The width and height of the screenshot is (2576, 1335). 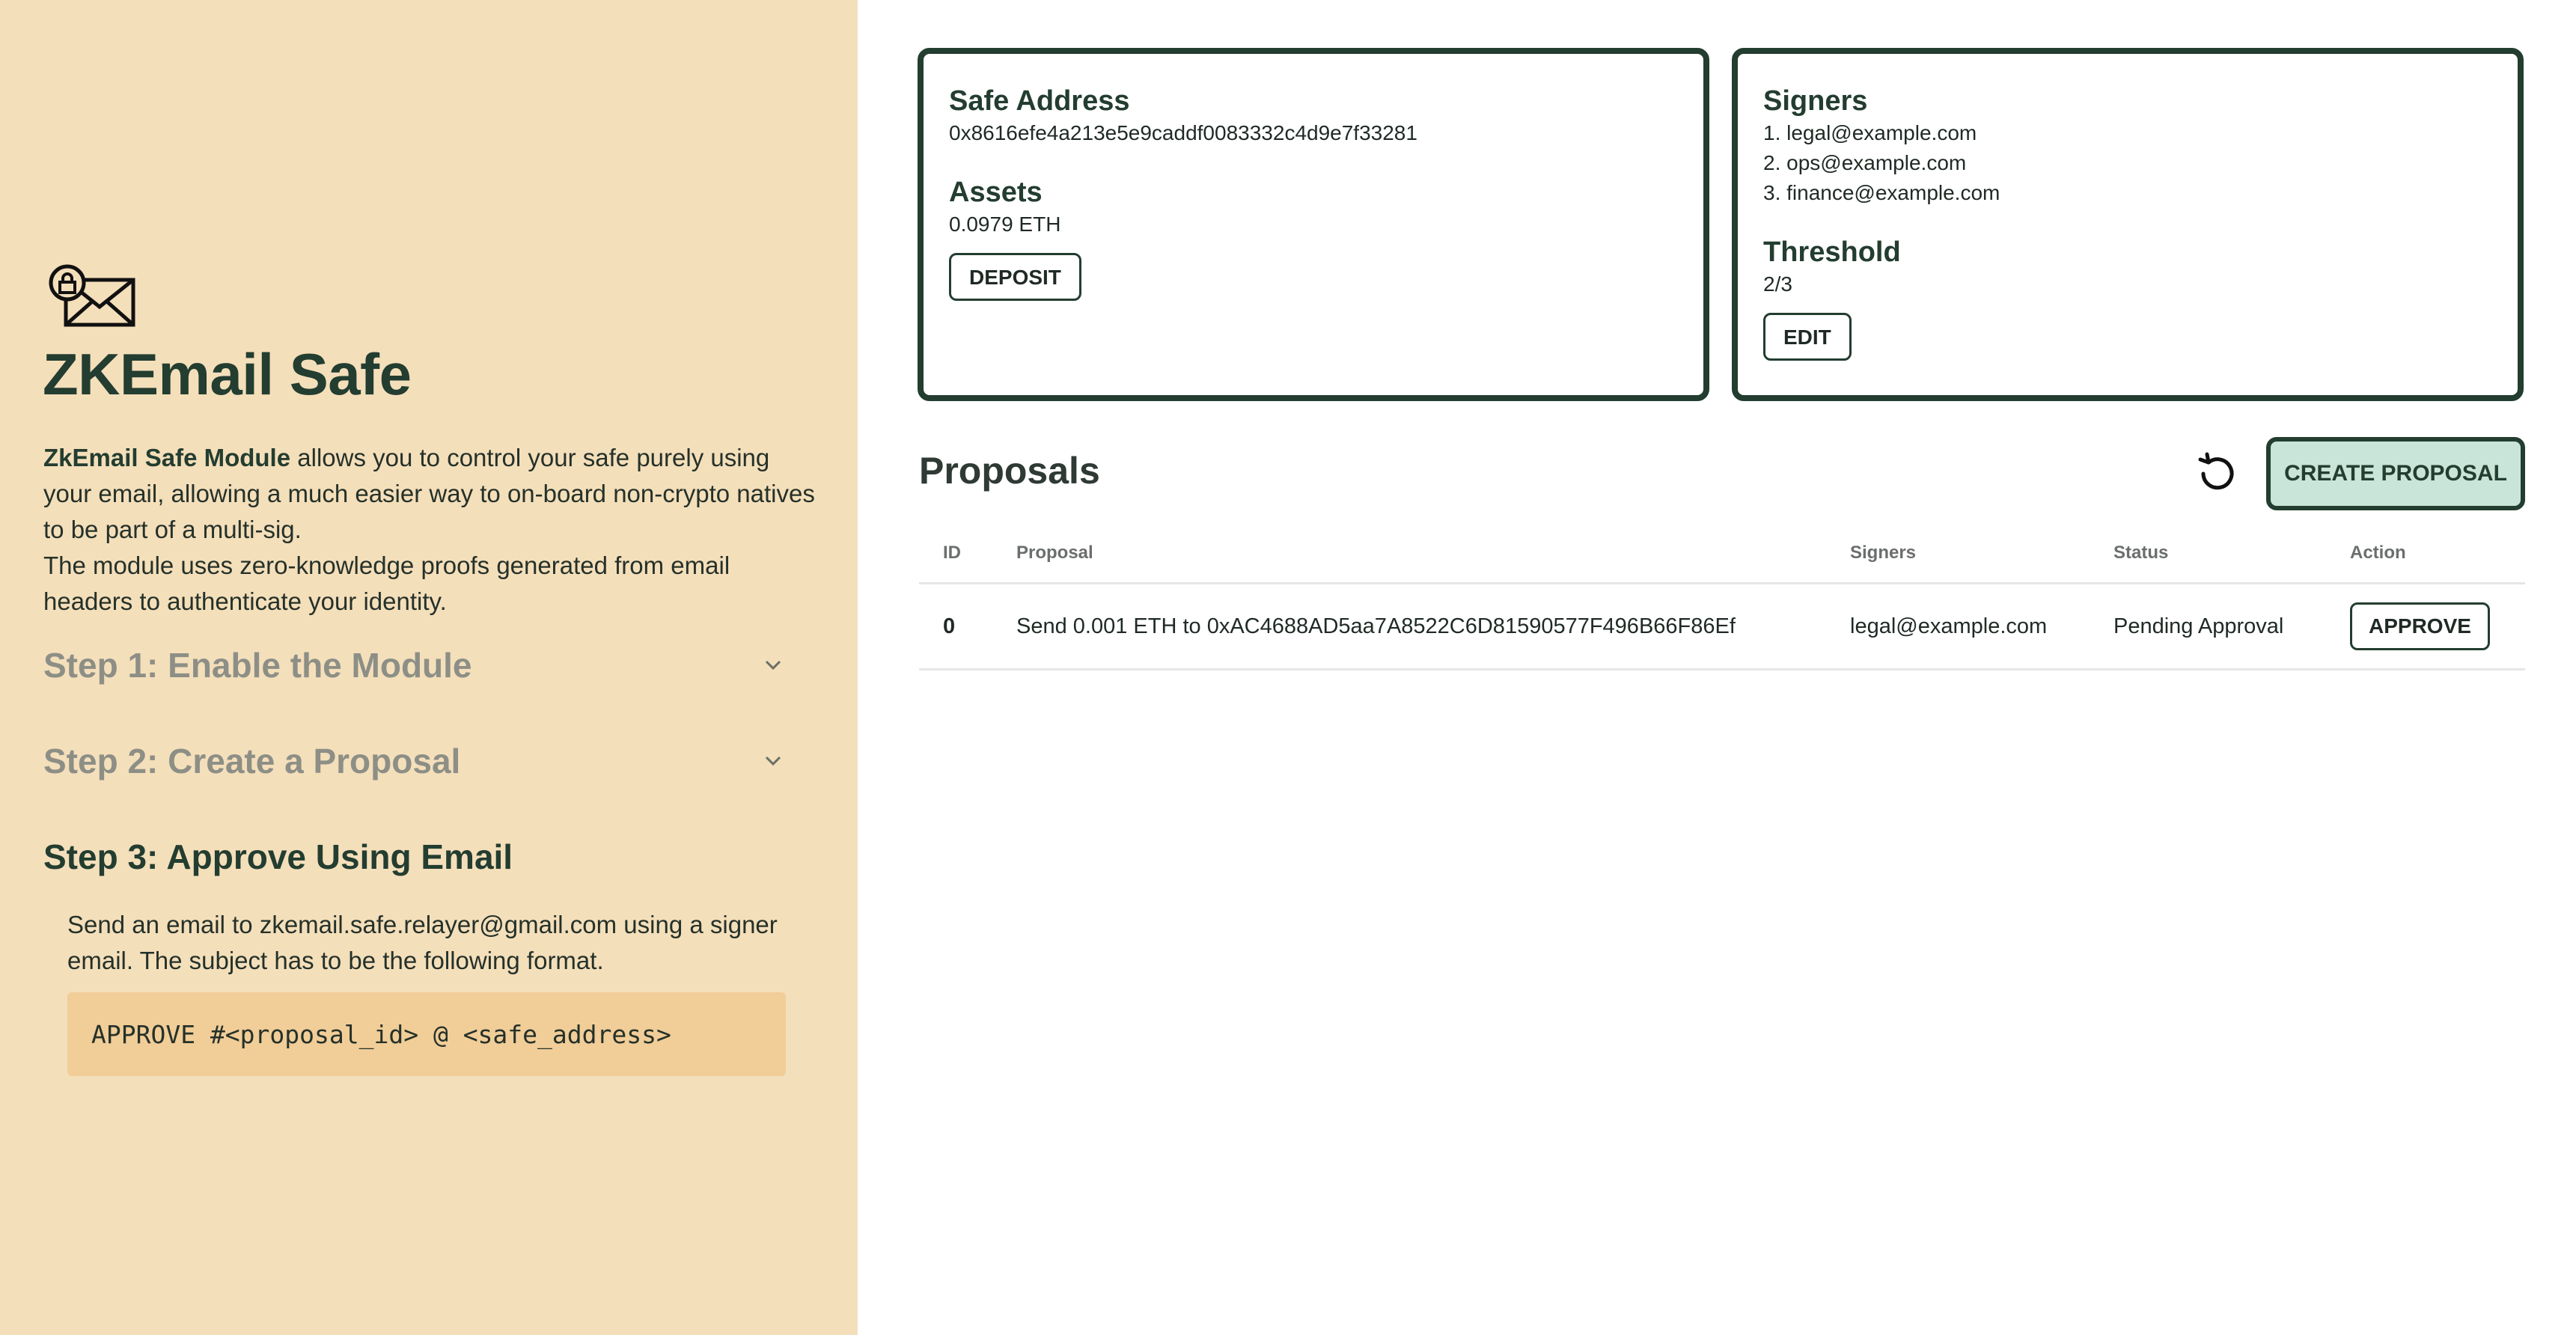 I want to click on step-3-header: Step 3: Approve Using Email, so click(x=418, y=857).